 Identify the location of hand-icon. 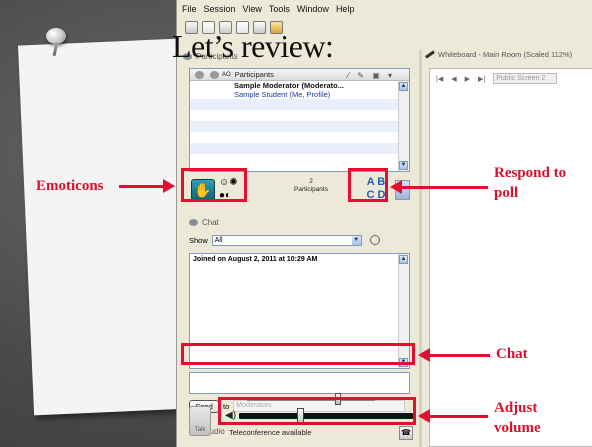
(214, 74).